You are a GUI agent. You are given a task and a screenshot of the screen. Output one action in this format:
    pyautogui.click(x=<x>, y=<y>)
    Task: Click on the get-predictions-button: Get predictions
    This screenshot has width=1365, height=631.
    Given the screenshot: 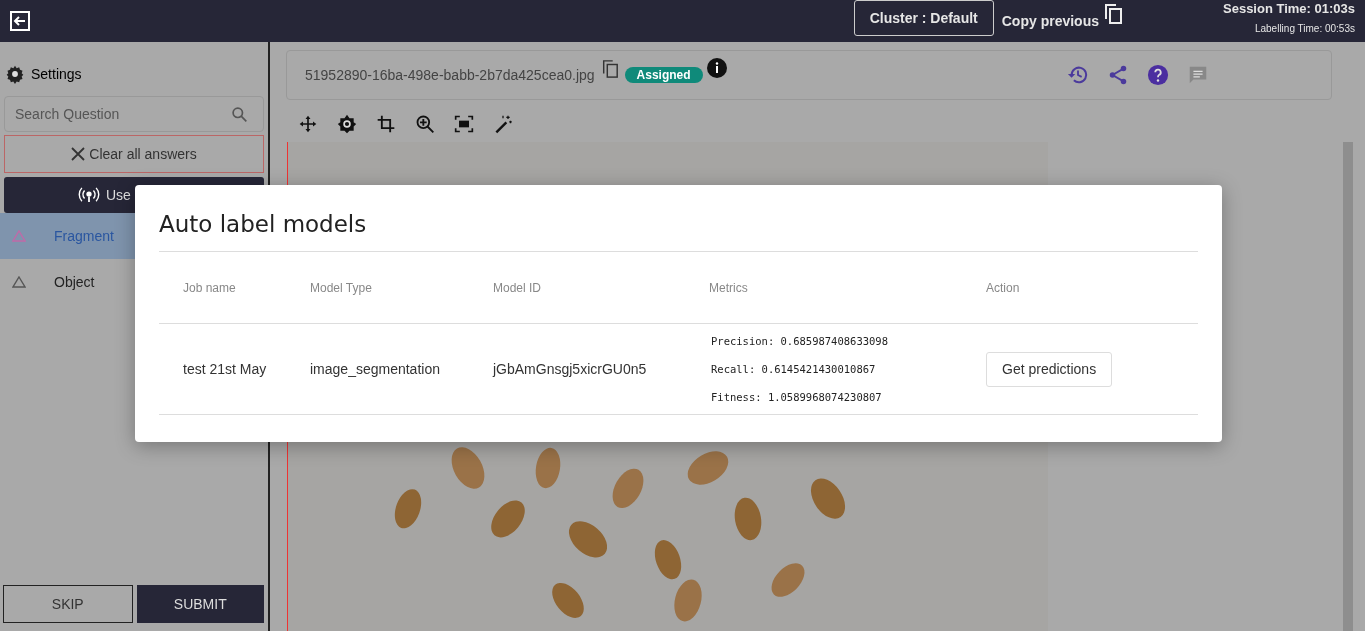 What is the action you would take?
    pyautogui.click(x=1049, y=369)
    